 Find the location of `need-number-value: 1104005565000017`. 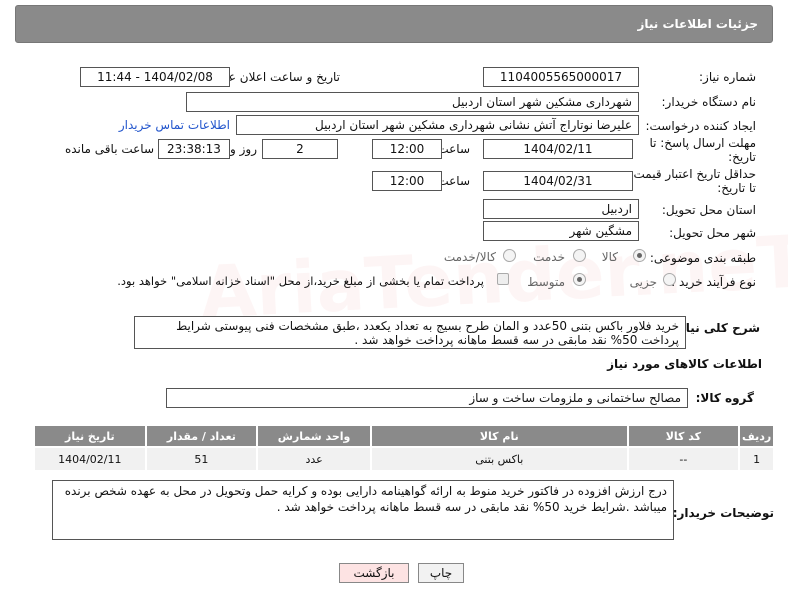

need-number-value: 1104005565000017 is located at coordinates (561, 77).